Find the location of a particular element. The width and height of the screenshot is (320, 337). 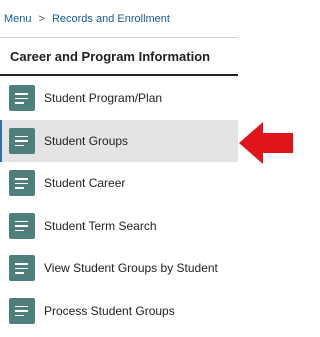

nav-item-student-program-plan: Student Program/Plan is located at coordinates (119, 98).